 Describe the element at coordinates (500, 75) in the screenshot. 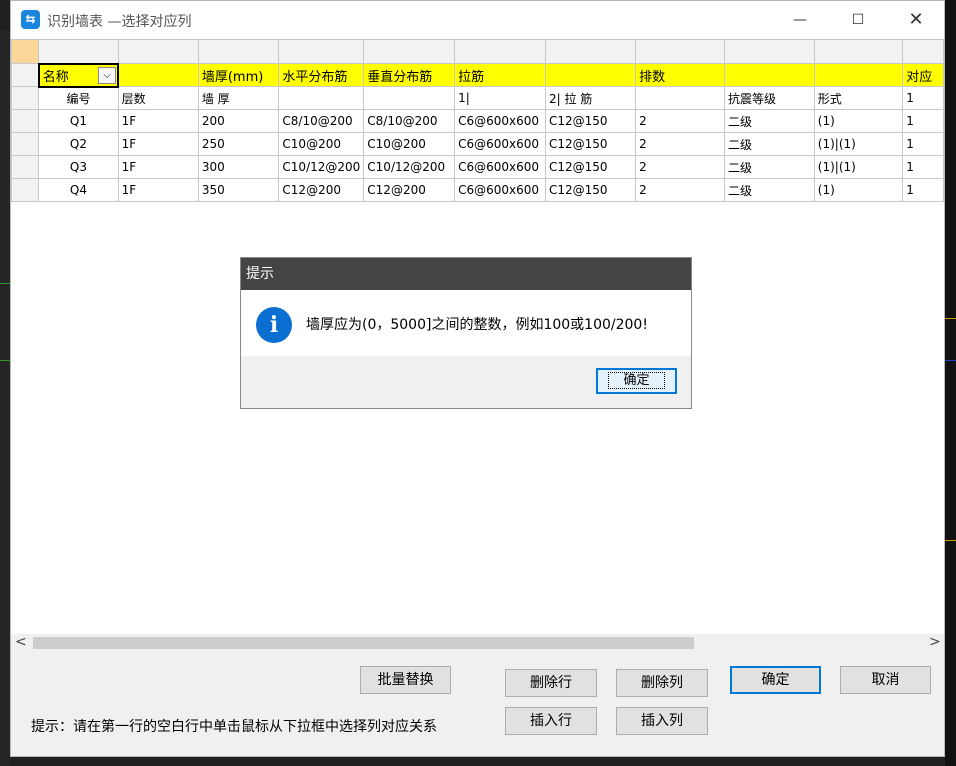

I see `mapping-cell: 拉筋` at that location.